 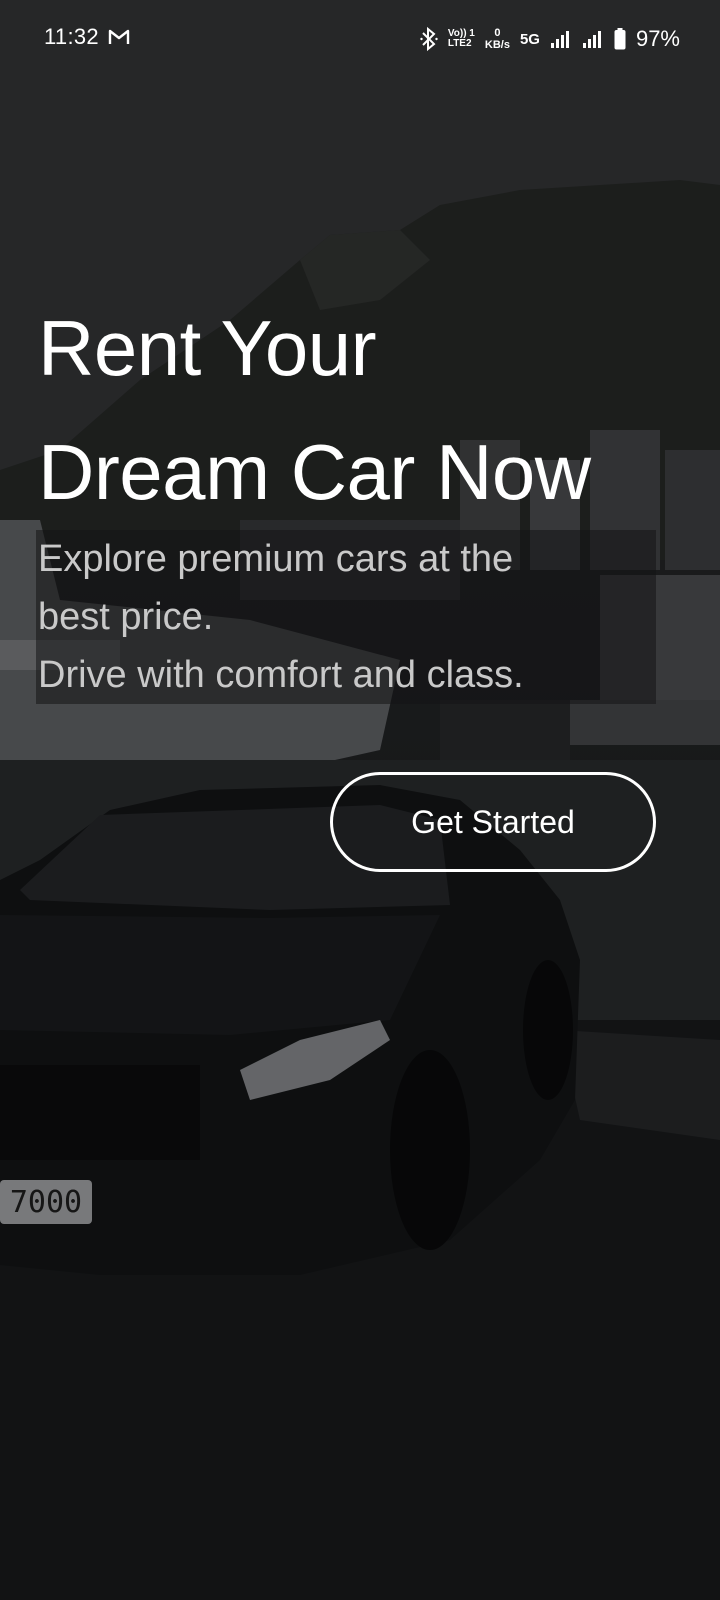 I want to click on get-started-button: Get Started, so click(x=493, y=822).